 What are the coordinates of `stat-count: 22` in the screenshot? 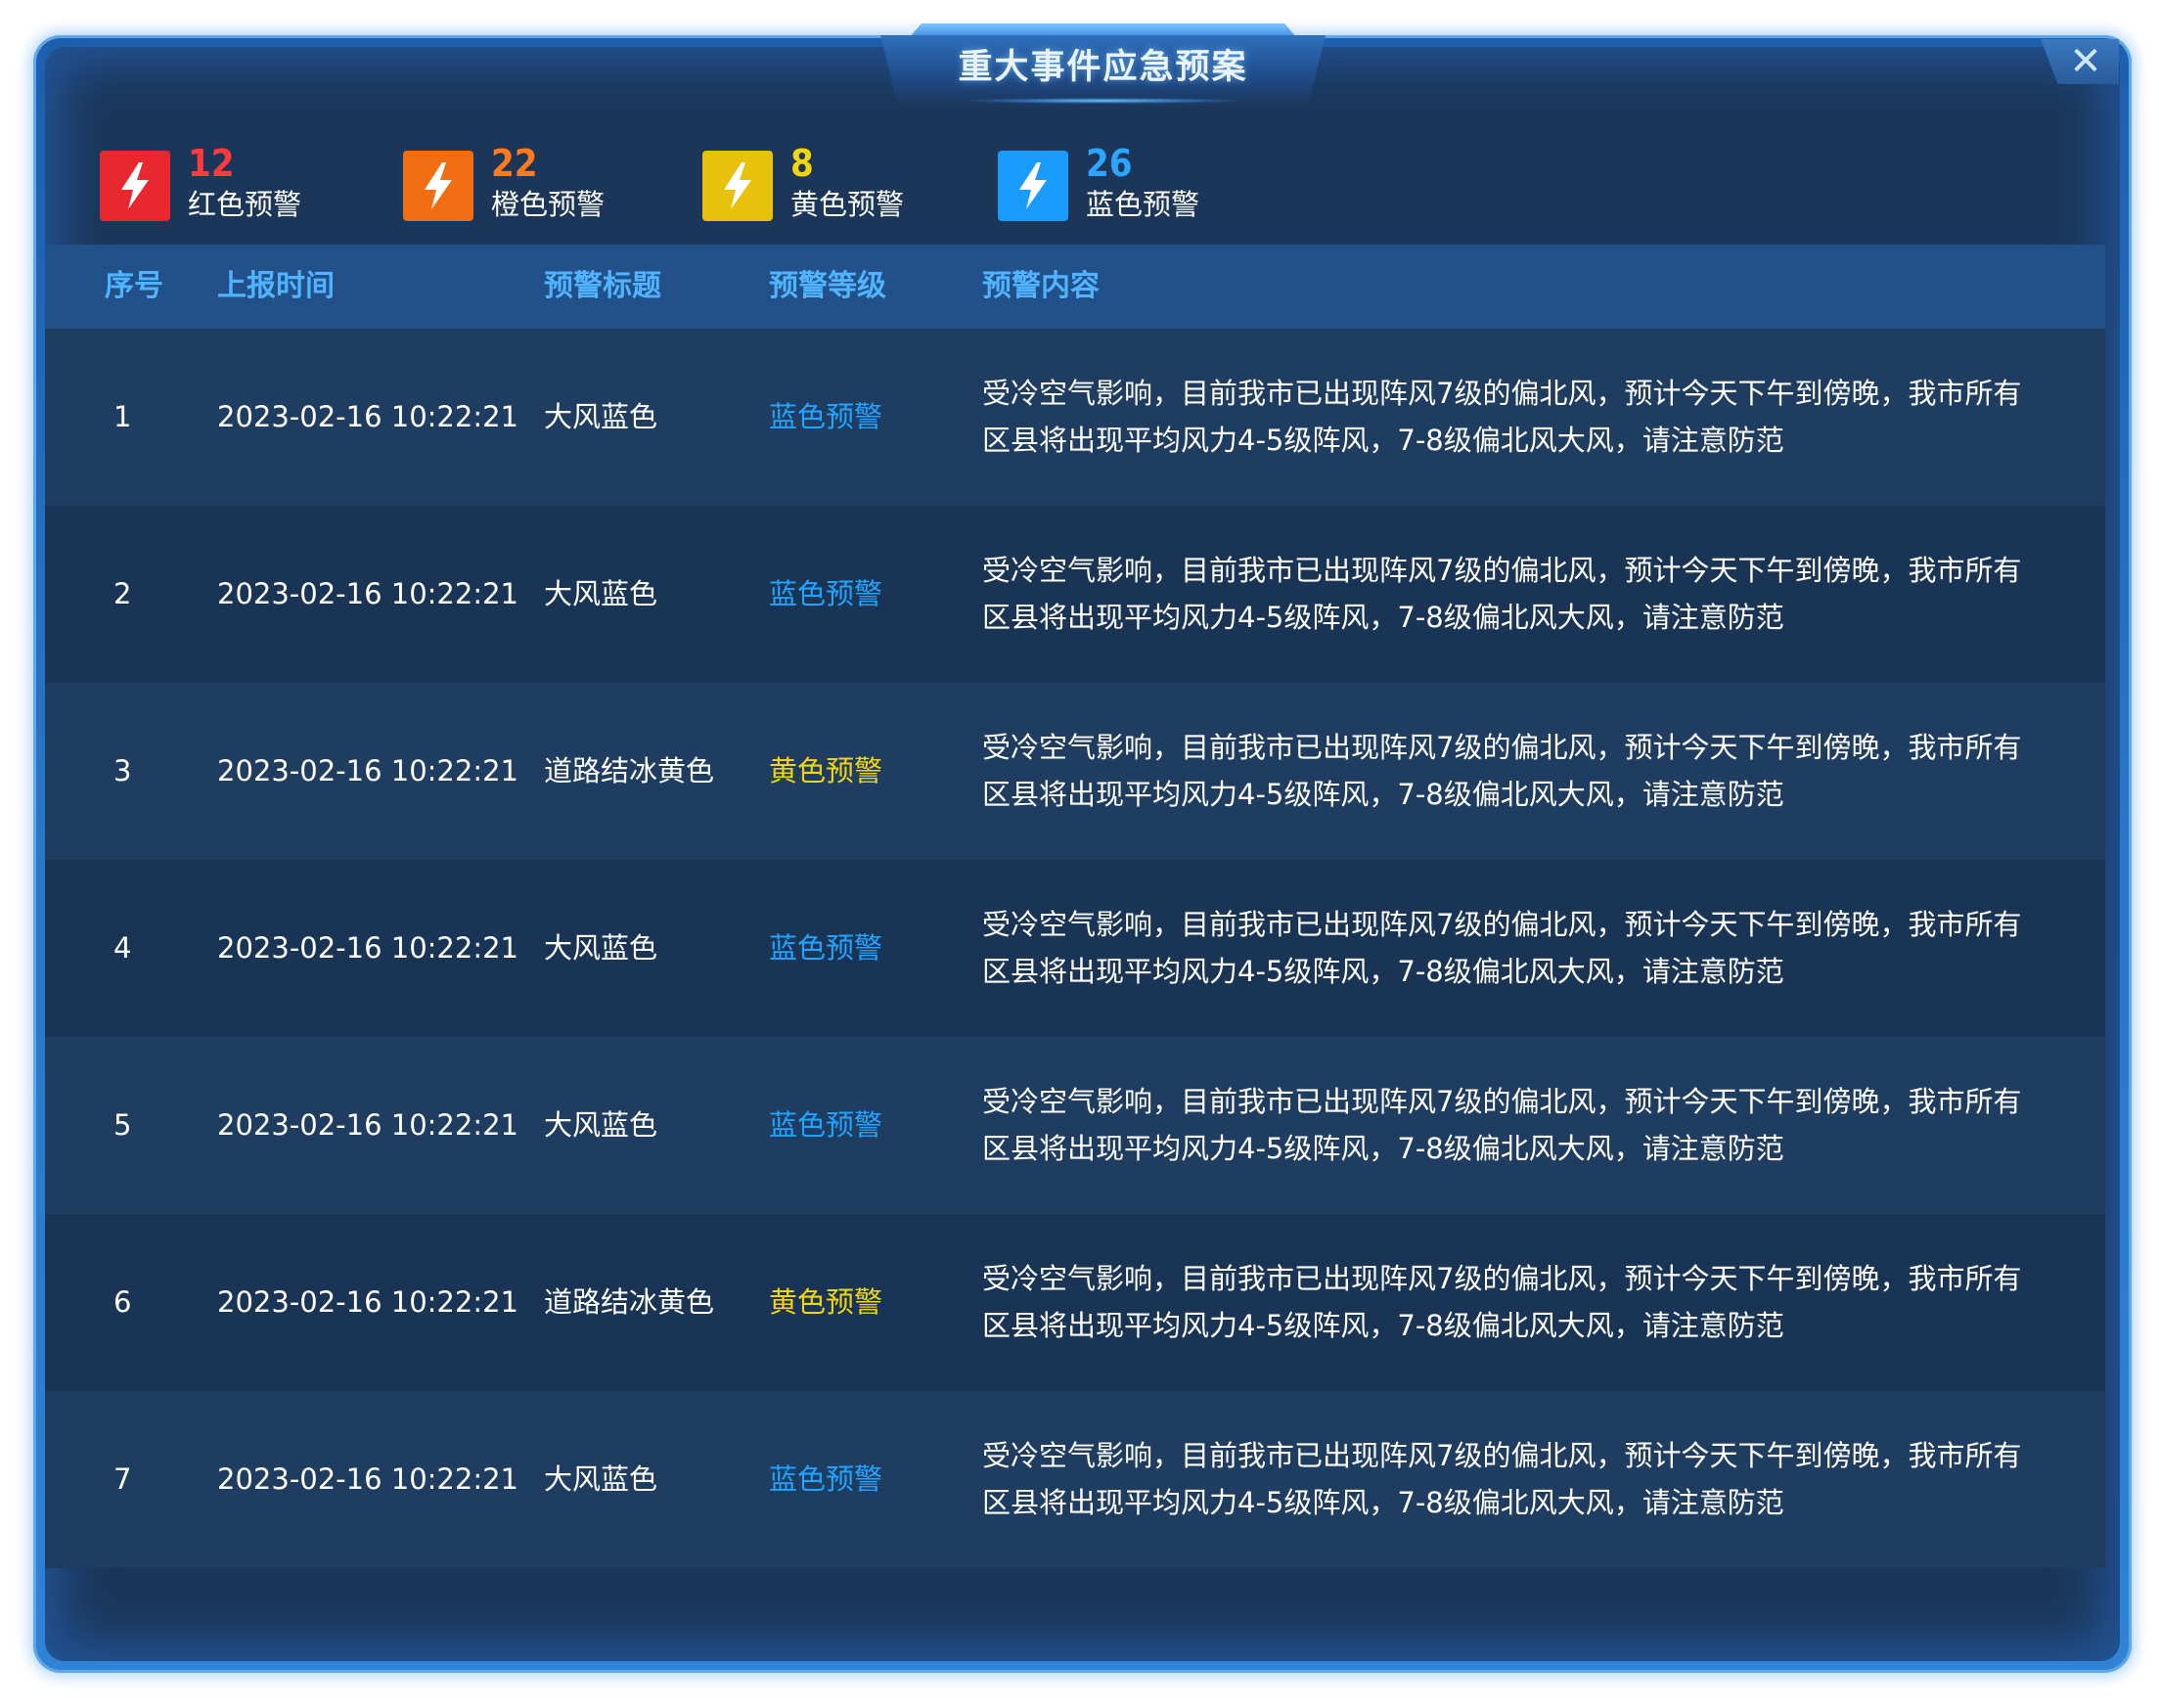 It's located at (514, 163).